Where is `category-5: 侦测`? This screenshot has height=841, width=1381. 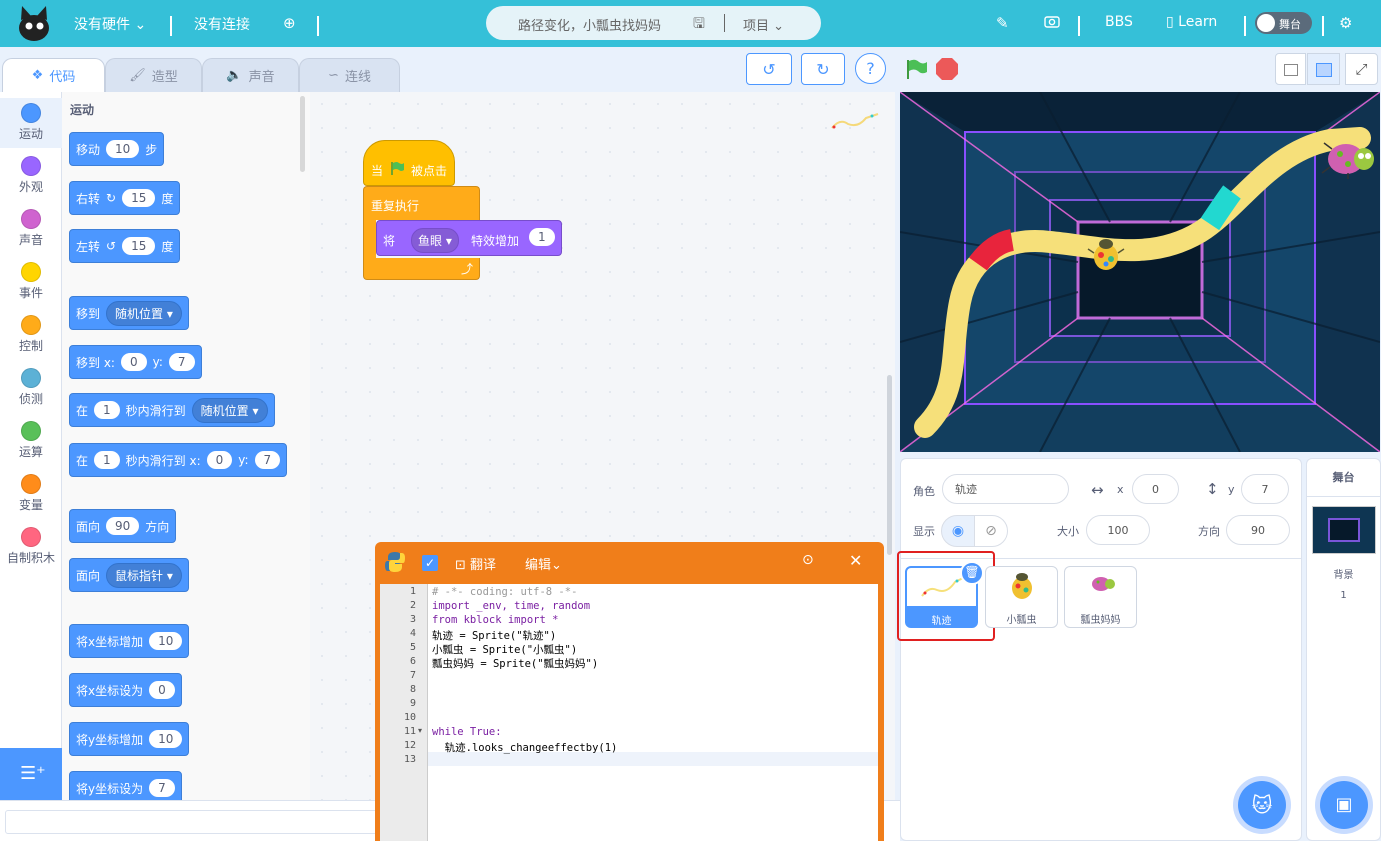 category-5: 侦测 is located at coordinates (31, 388).